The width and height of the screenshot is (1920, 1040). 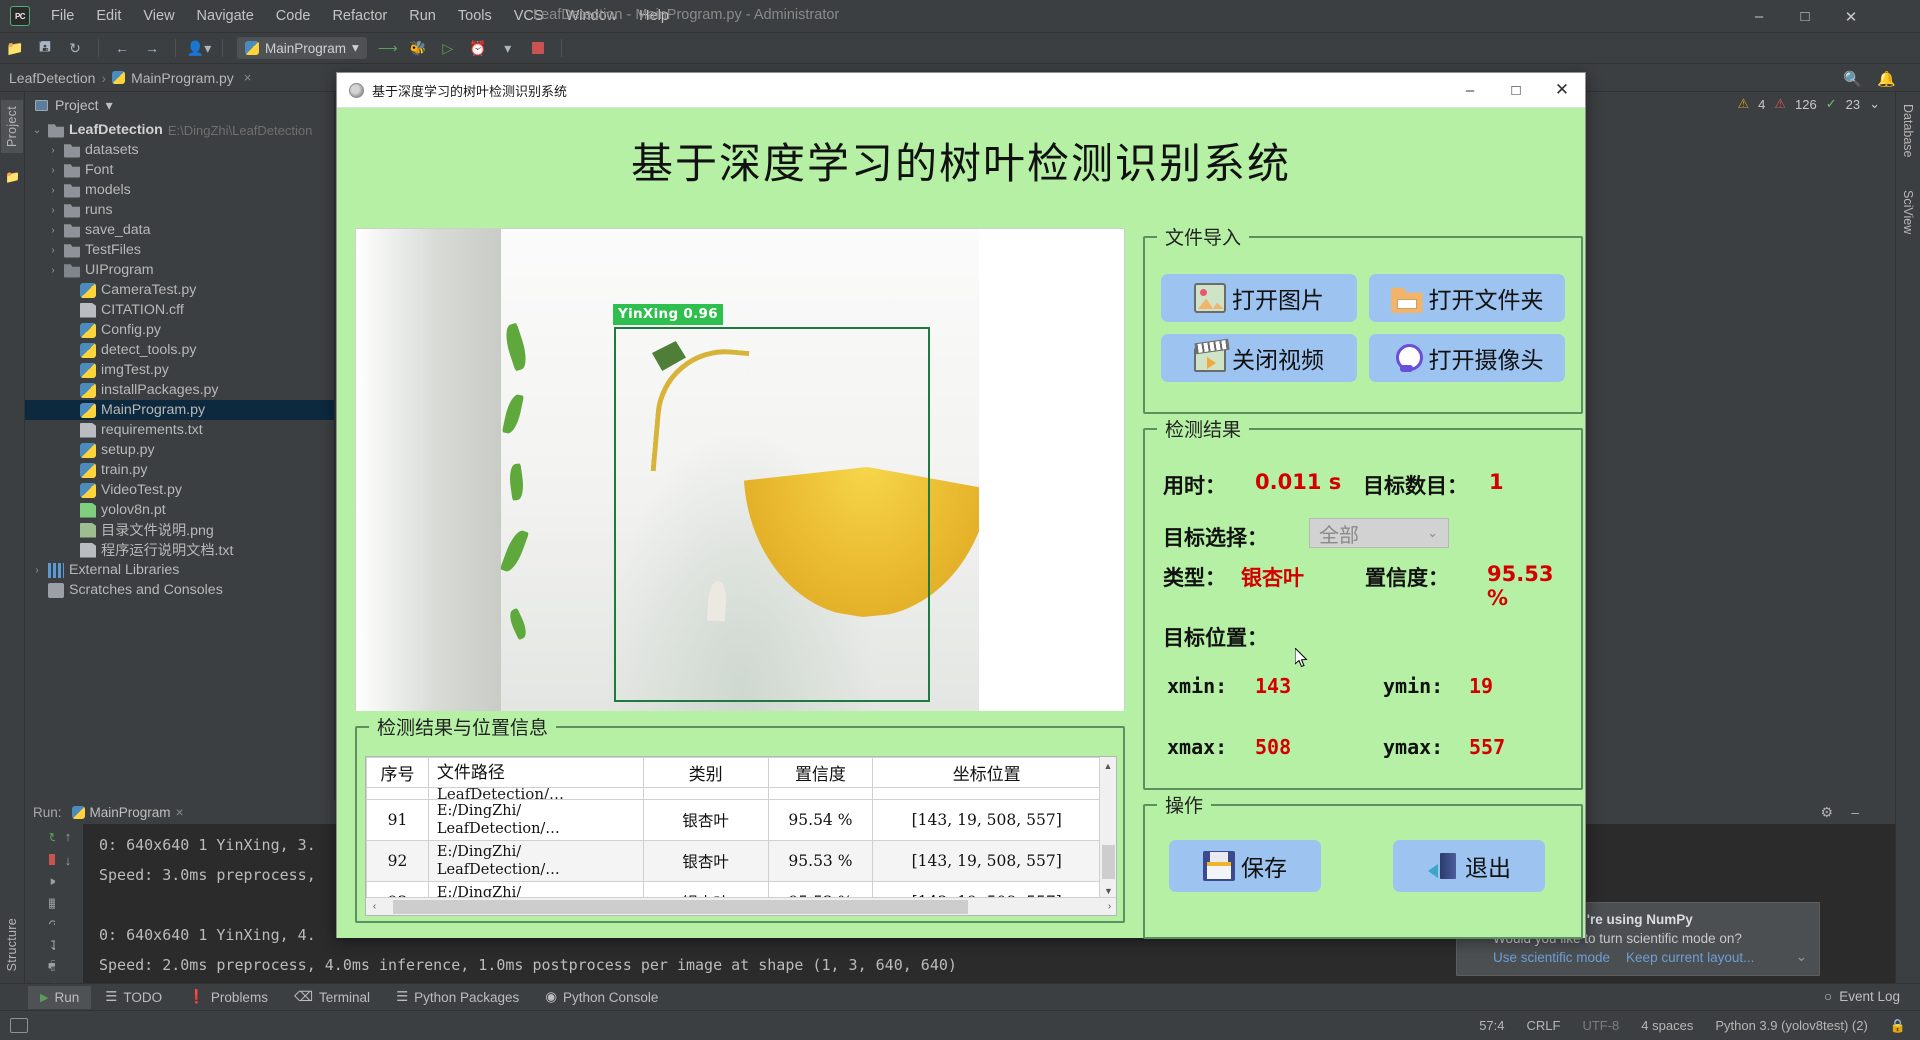 I want to click on sidebar-tab-database: Database, so click(x=1908, y=131).